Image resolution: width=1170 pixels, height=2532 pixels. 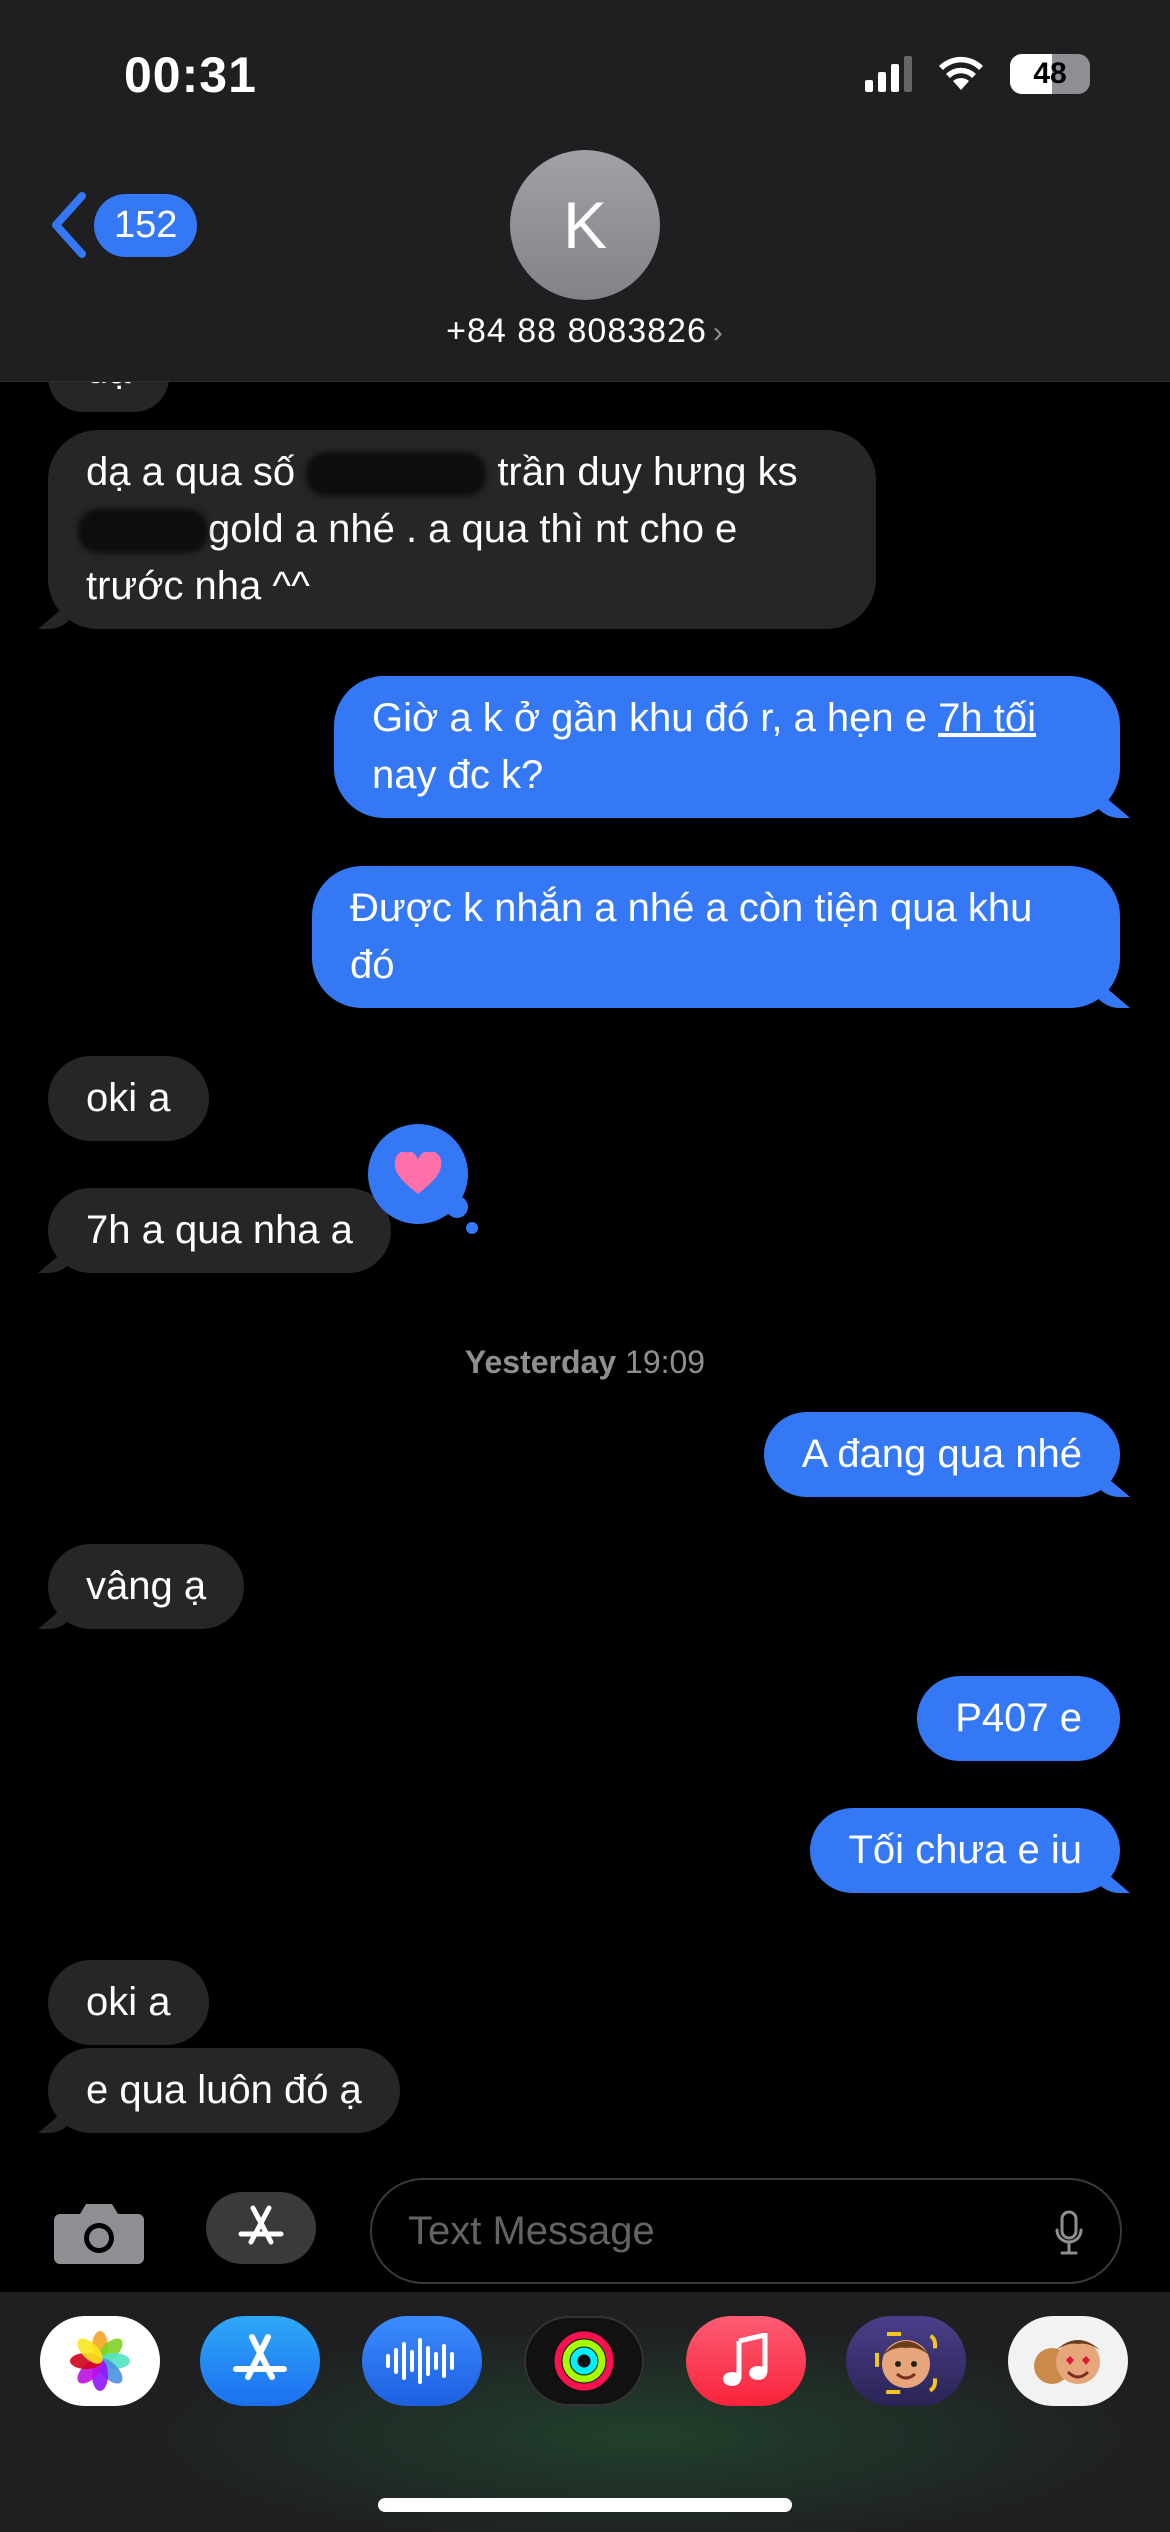 I want to click on contact-avatar: K, so click(x=585, y=225).